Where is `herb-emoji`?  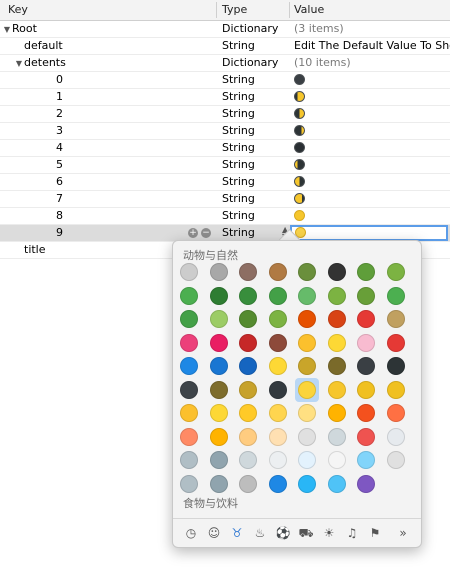
herb-emoji is located at coordinates (366, 296).